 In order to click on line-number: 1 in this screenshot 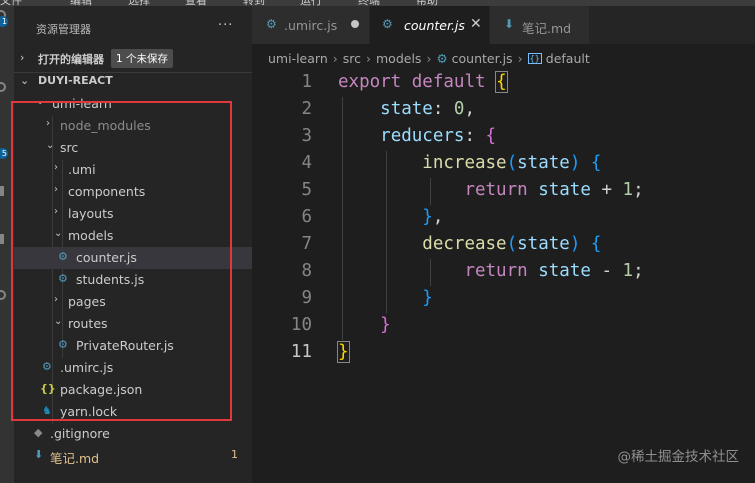, I will do `click(306, 82)`.